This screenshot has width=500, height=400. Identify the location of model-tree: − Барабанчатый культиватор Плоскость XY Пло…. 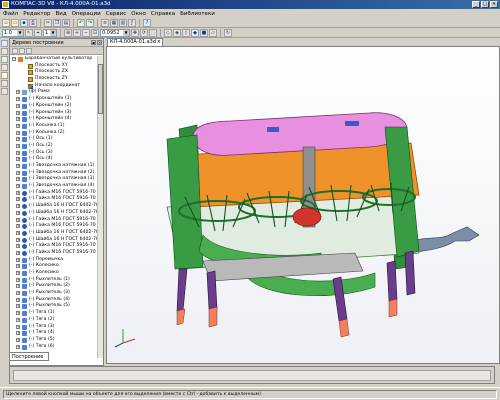
(54, 207).